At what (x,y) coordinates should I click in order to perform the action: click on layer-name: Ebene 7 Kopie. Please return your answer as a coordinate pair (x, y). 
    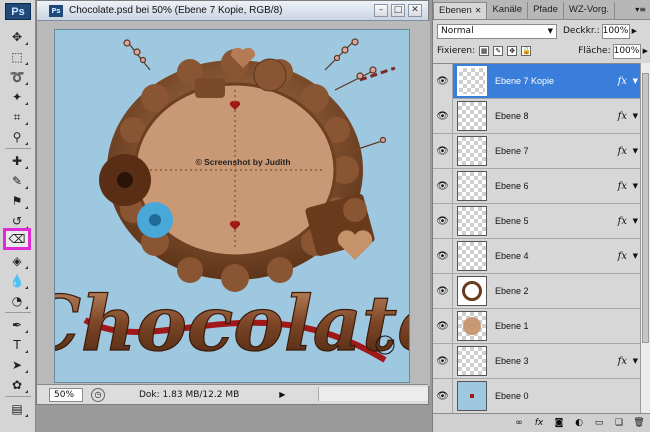
    Looking at the image, I should click on (524, 81).